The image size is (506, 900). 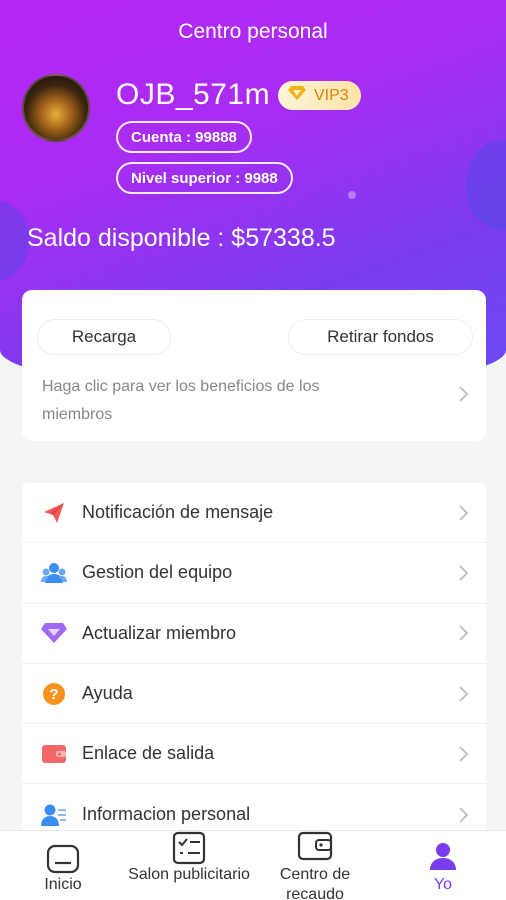 I want to click on tab-home: Inicio, so click(x=63, y=865).